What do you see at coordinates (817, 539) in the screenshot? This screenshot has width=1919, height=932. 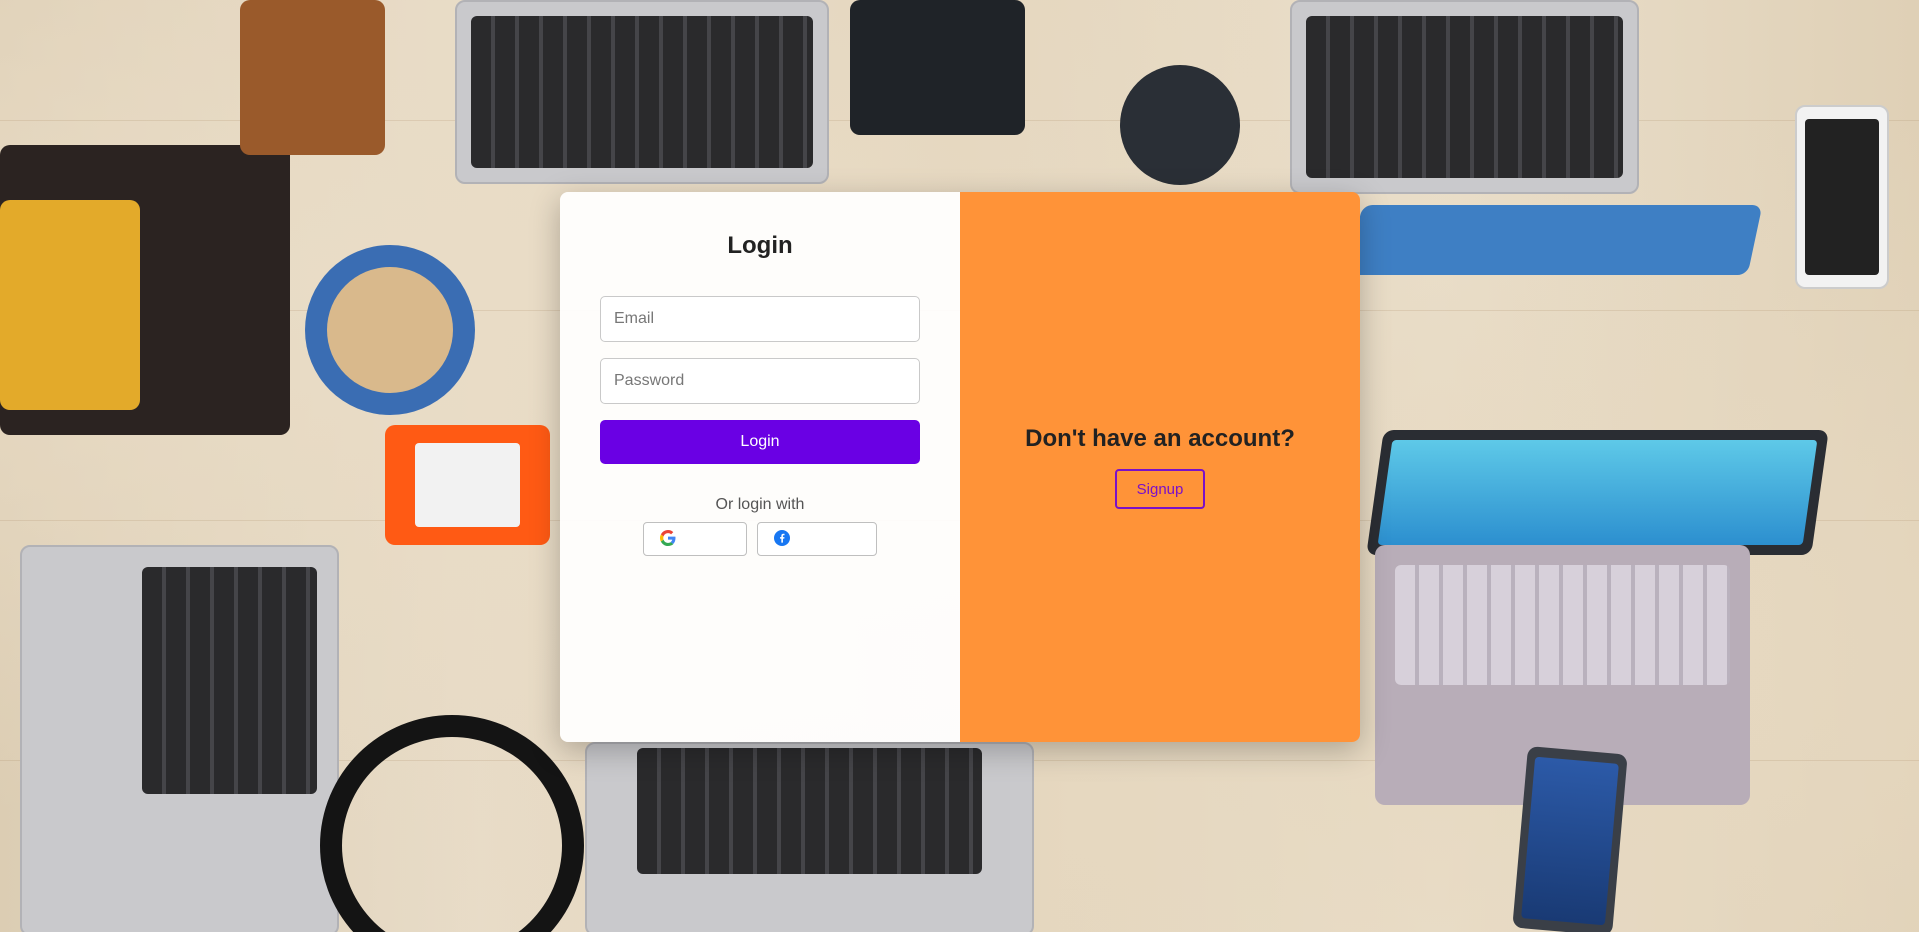 I see `facebook-login-button` at bounding box center [817, 539].